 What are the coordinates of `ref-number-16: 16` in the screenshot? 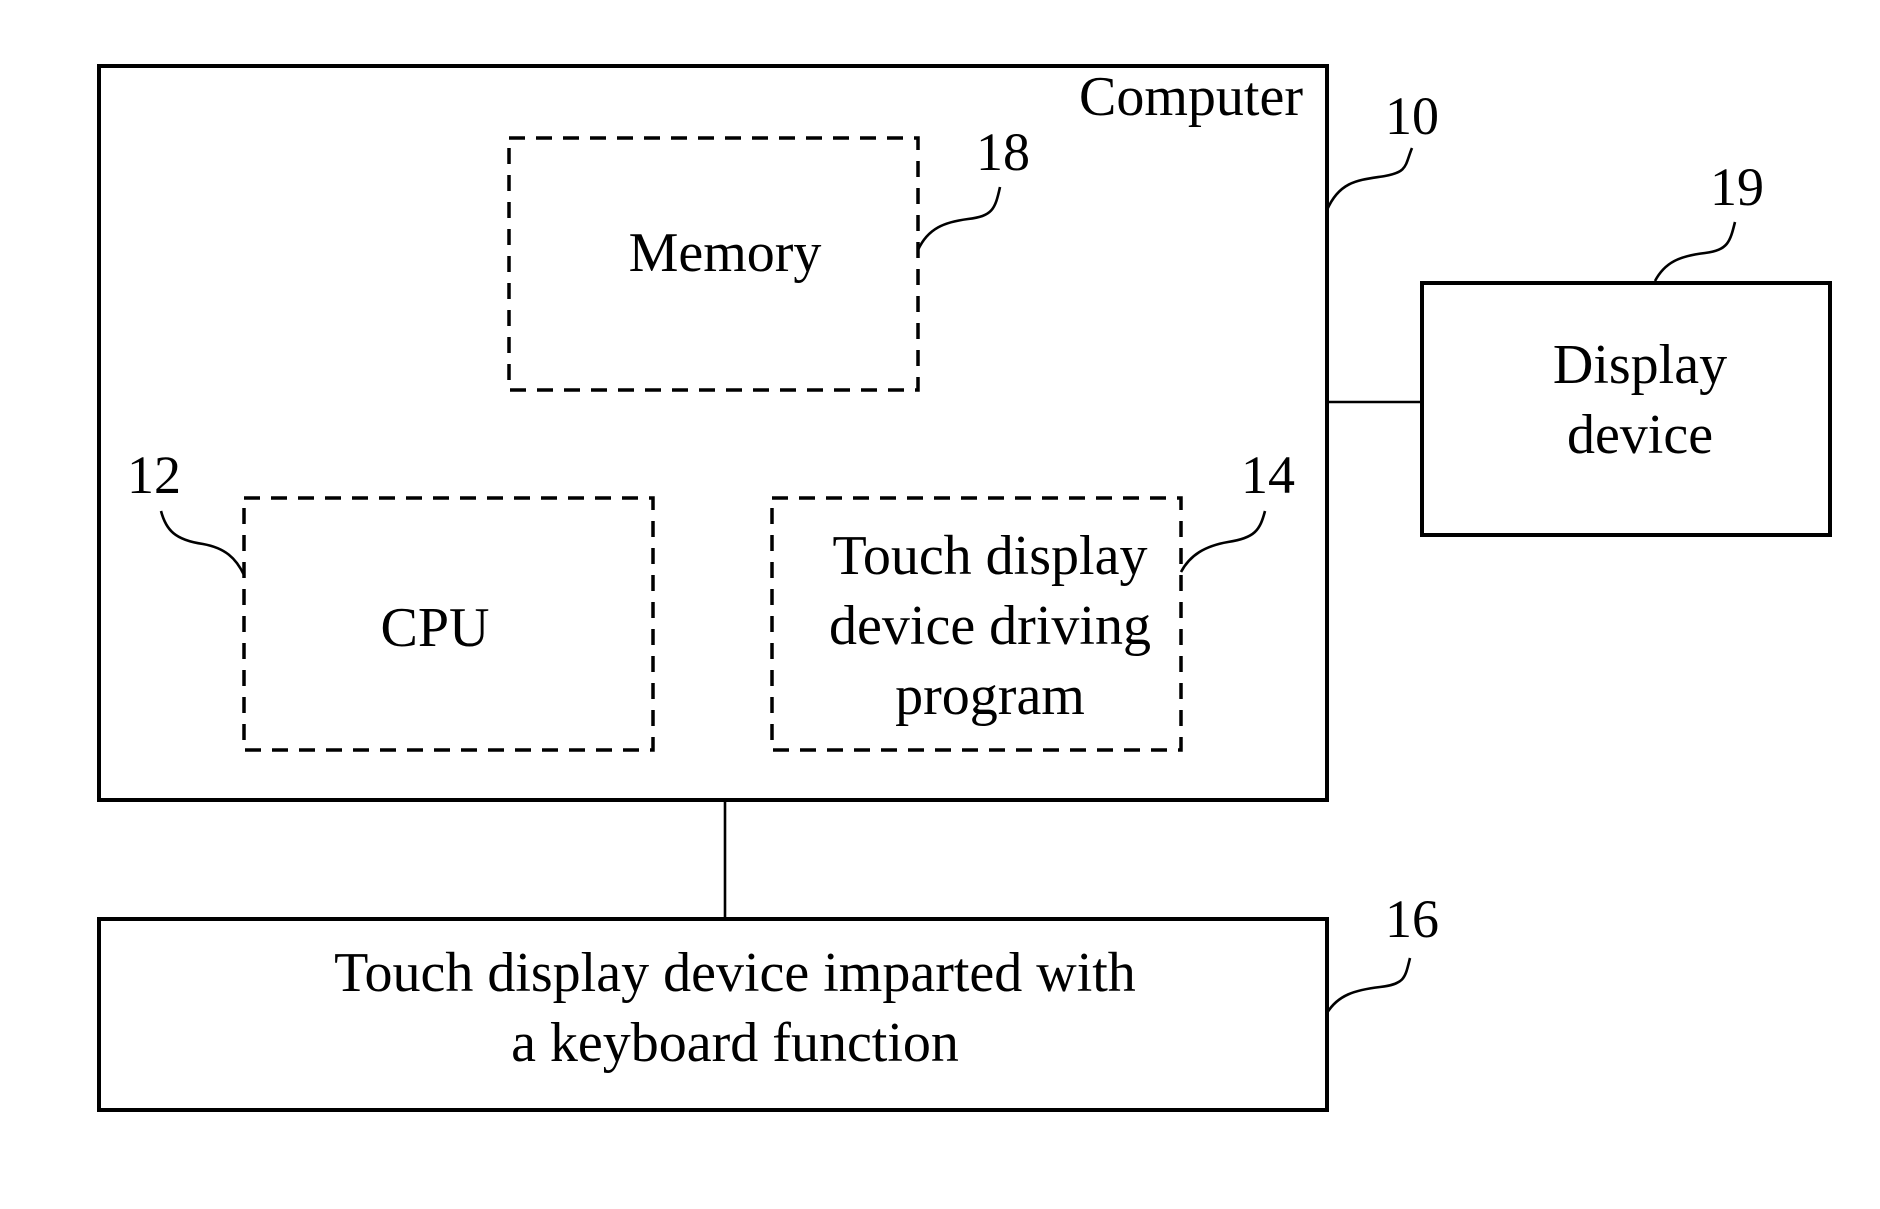 It's located at (1412, 919).